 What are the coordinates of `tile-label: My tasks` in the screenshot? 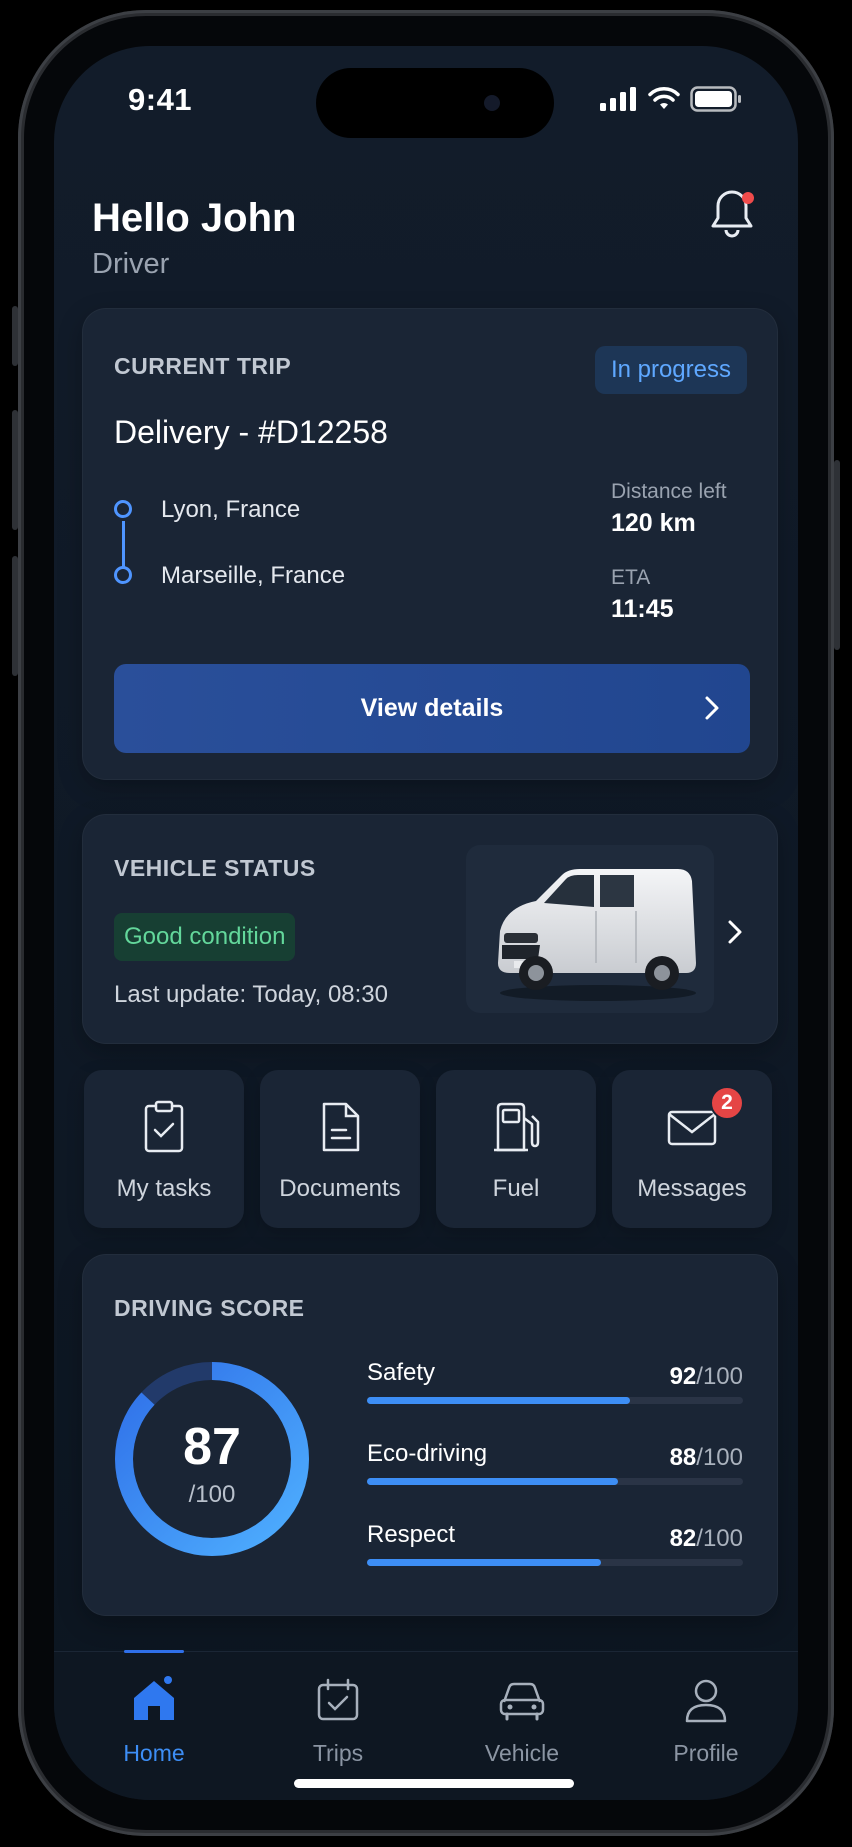 It's located at (164, 1188).